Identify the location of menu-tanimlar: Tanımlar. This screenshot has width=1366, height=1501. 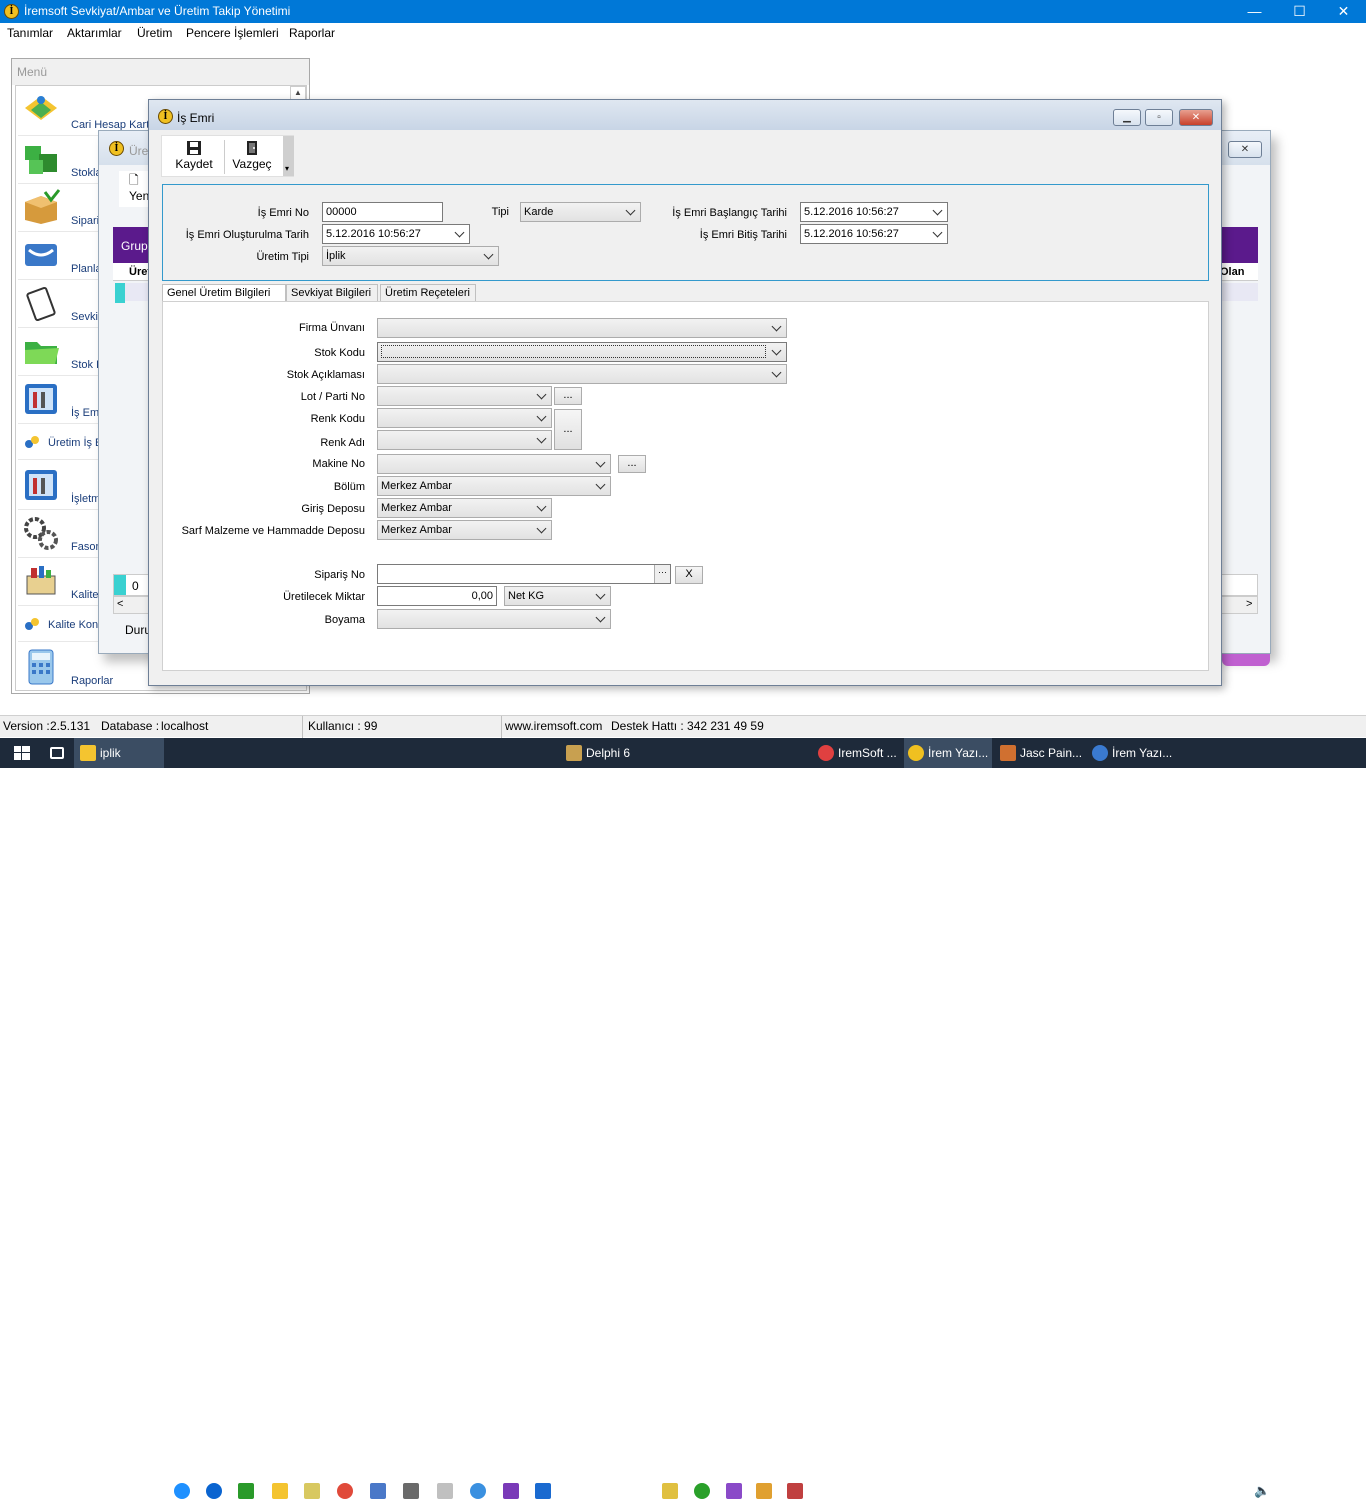
(30, 33).